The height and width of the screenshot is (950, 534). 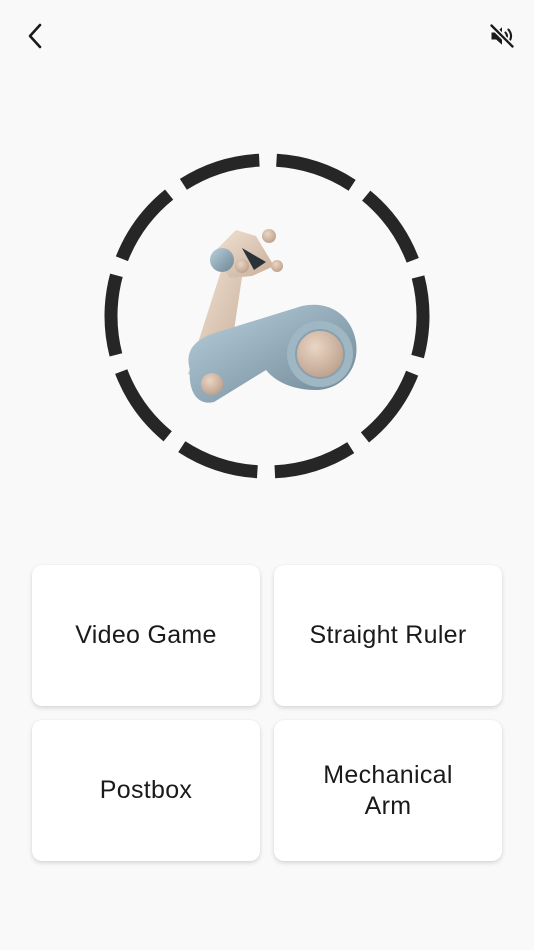 I want to click on option-label: Postbox, so click(x=146, y=790).